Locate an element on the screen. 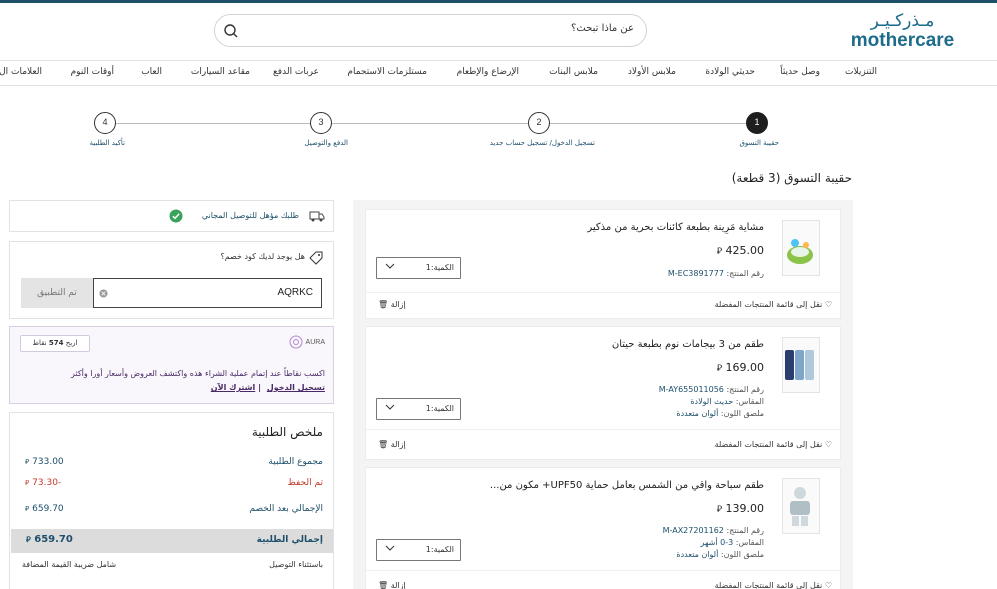 This screenshot has width=997, height=589. product-size: المقاس: حديث الولادة is located at coordinates (727, 401).